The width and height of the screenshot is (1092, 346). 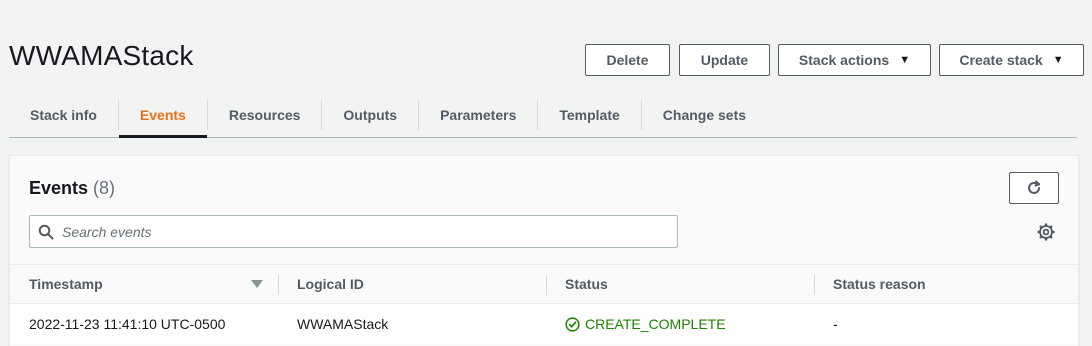 I want to click on success-check-icon, so click(x=572, y=324).